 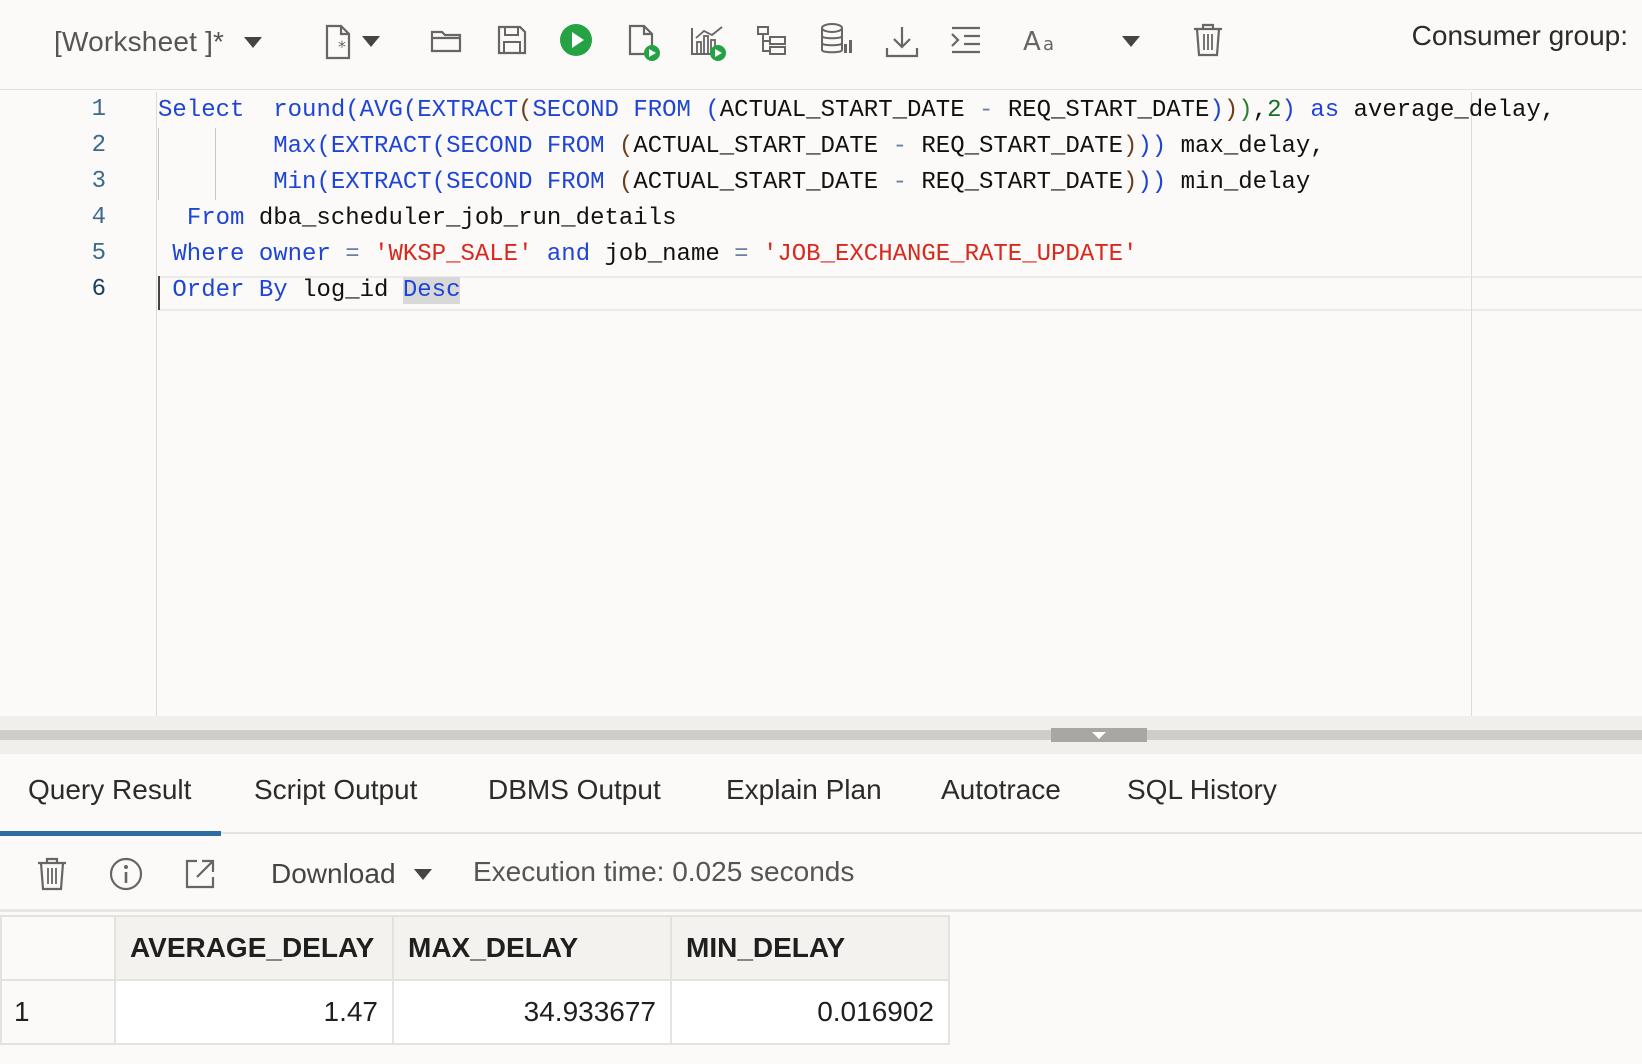 I want to click on explain-plan-icon, so click(x=772, y=40).